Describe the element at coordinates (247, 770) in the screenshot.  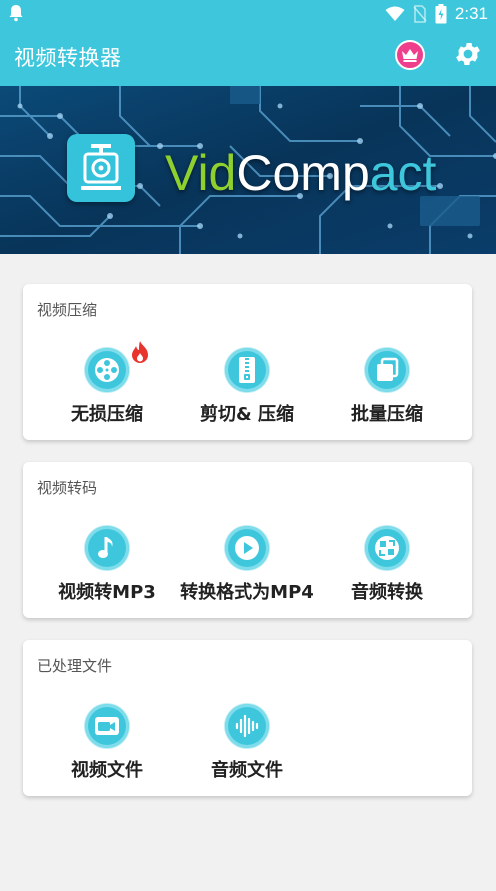
I see `item-label: 音频文件` at that location.